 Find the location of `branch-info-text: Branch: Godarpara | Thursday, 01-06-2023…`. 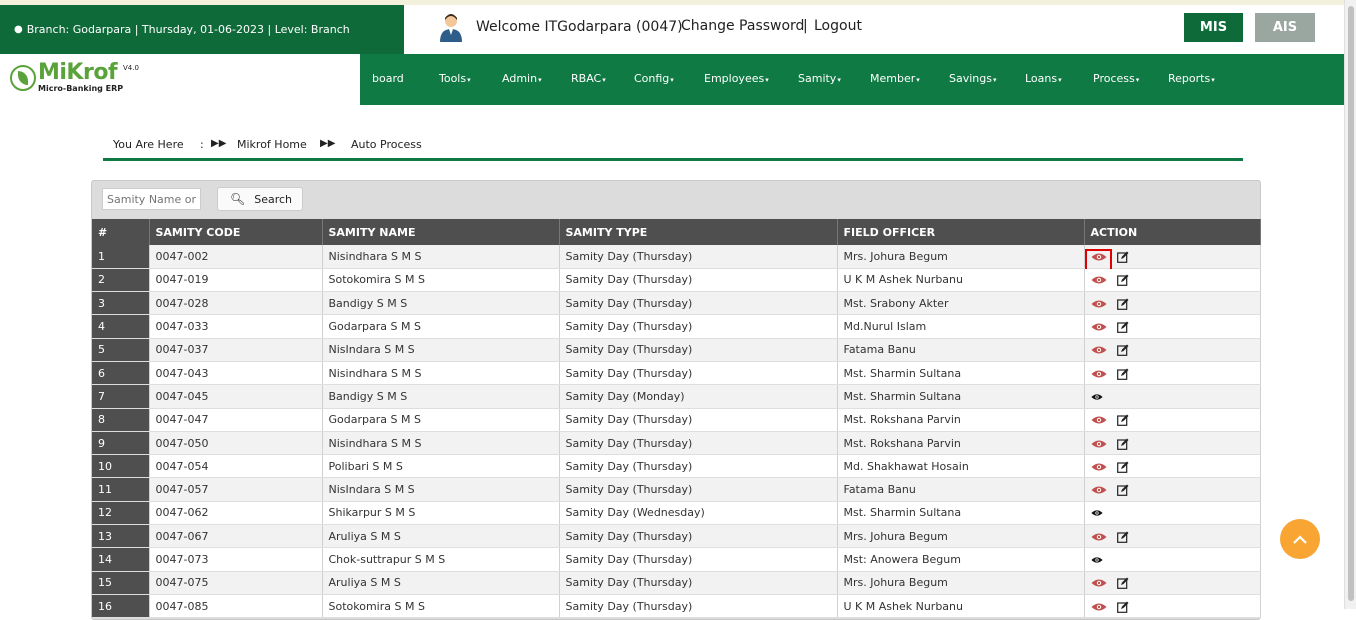

branch-info-text: Branch: Godarpara | Thursday, 01-06-2023… is located at coordinates (188, 29).